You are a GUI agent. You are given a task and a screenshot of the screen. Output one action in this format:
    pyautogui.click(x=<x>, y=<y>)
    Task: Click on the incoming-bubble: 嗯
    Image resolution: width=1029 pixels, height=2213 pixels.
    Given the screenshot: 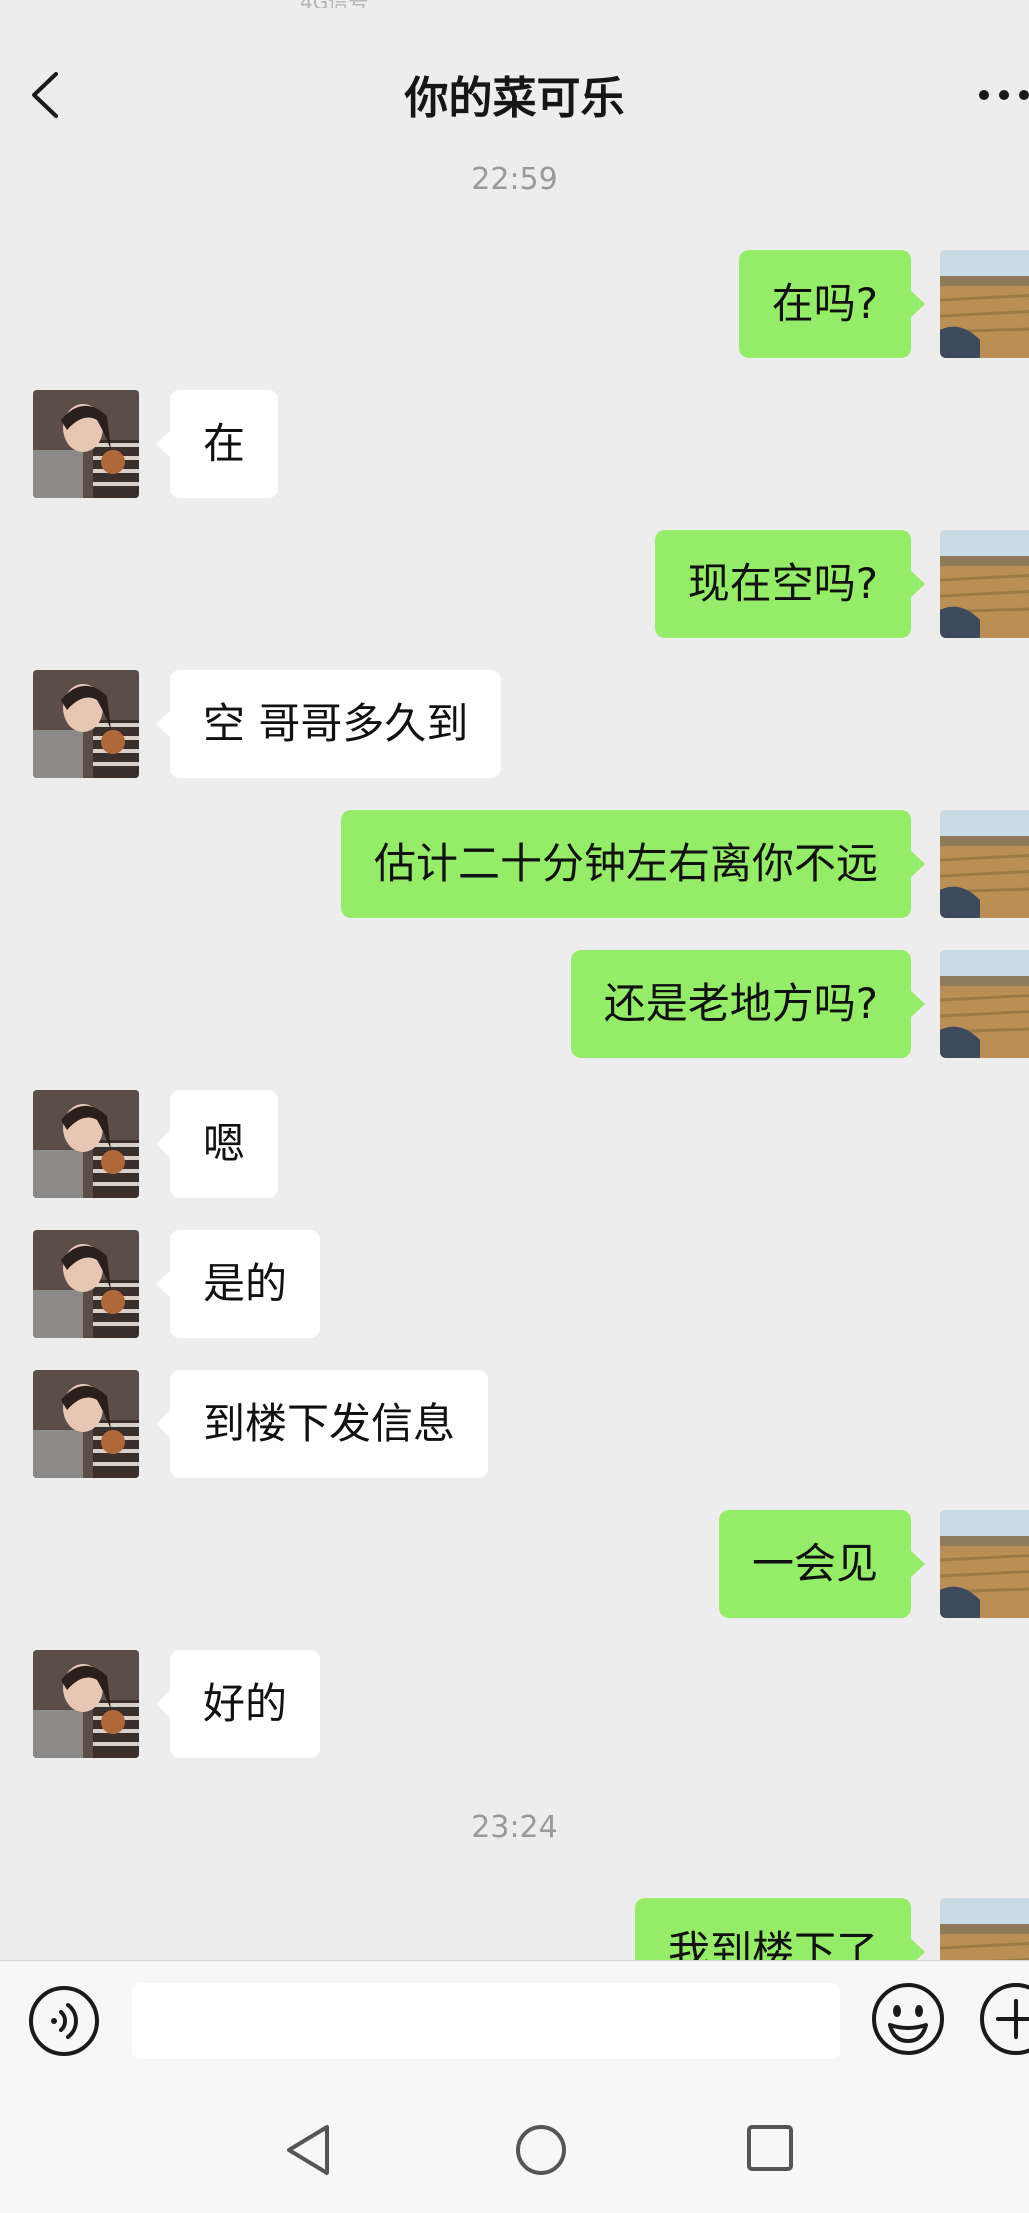 What is the action you would take?
    pyautogui.click(x=217, y=1144)
    